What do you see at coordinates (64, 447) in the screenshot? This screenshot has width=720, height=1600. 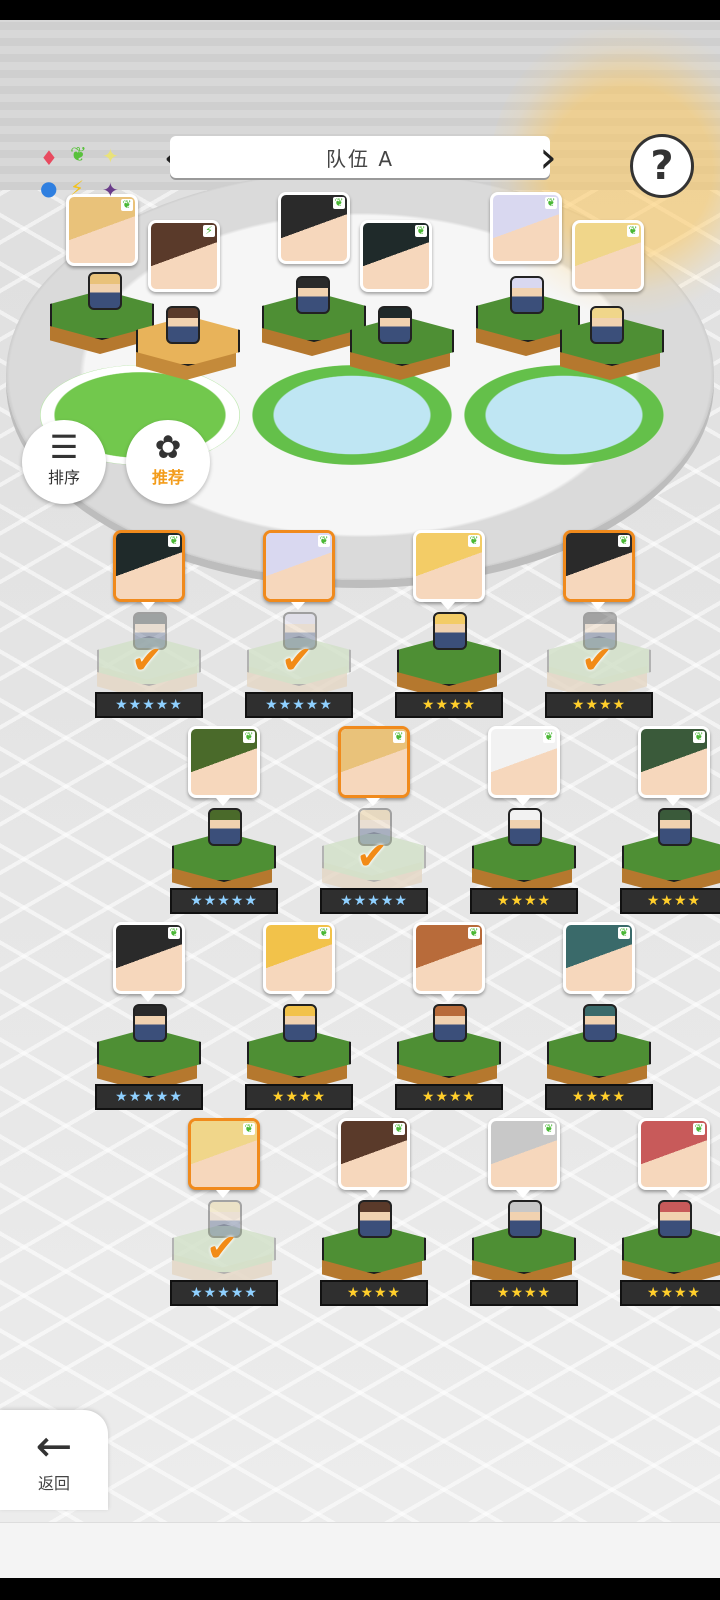 I see `sort-icon: ☰` at bounding box center [64, 447].